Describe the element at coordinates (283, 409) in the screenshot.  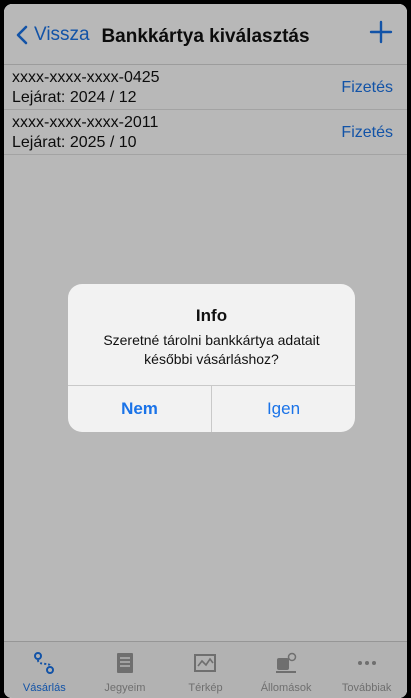
I see `yes-button: Igen` at that location.